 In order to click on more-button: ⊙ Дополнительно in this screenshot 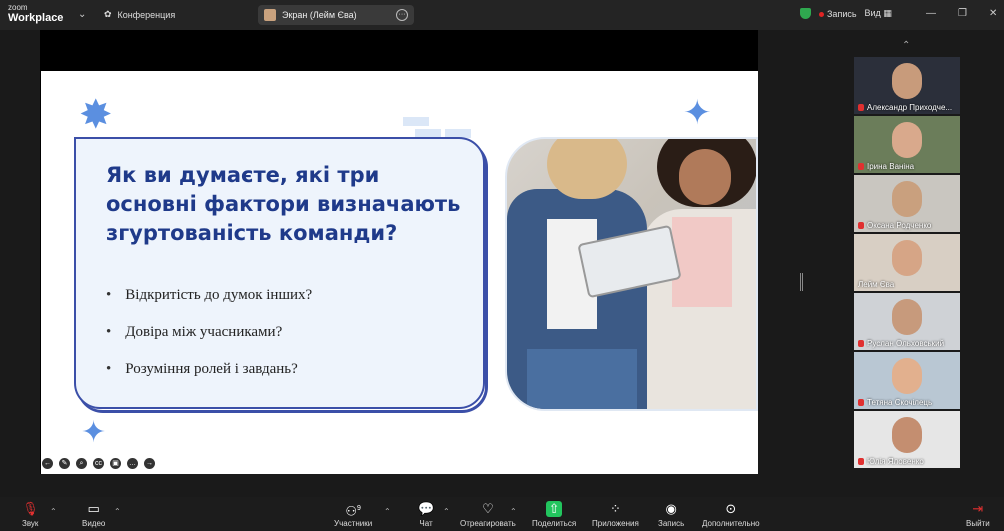, I will do `click(731, 514)`.